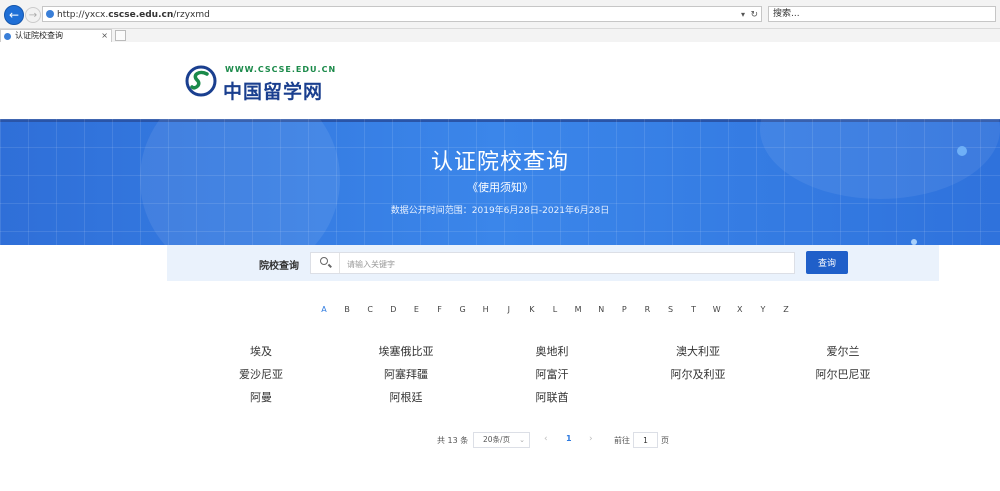 This screenshot has height=491, width=1000. I want to click on letter-filter-n: N, so click(601, 309).